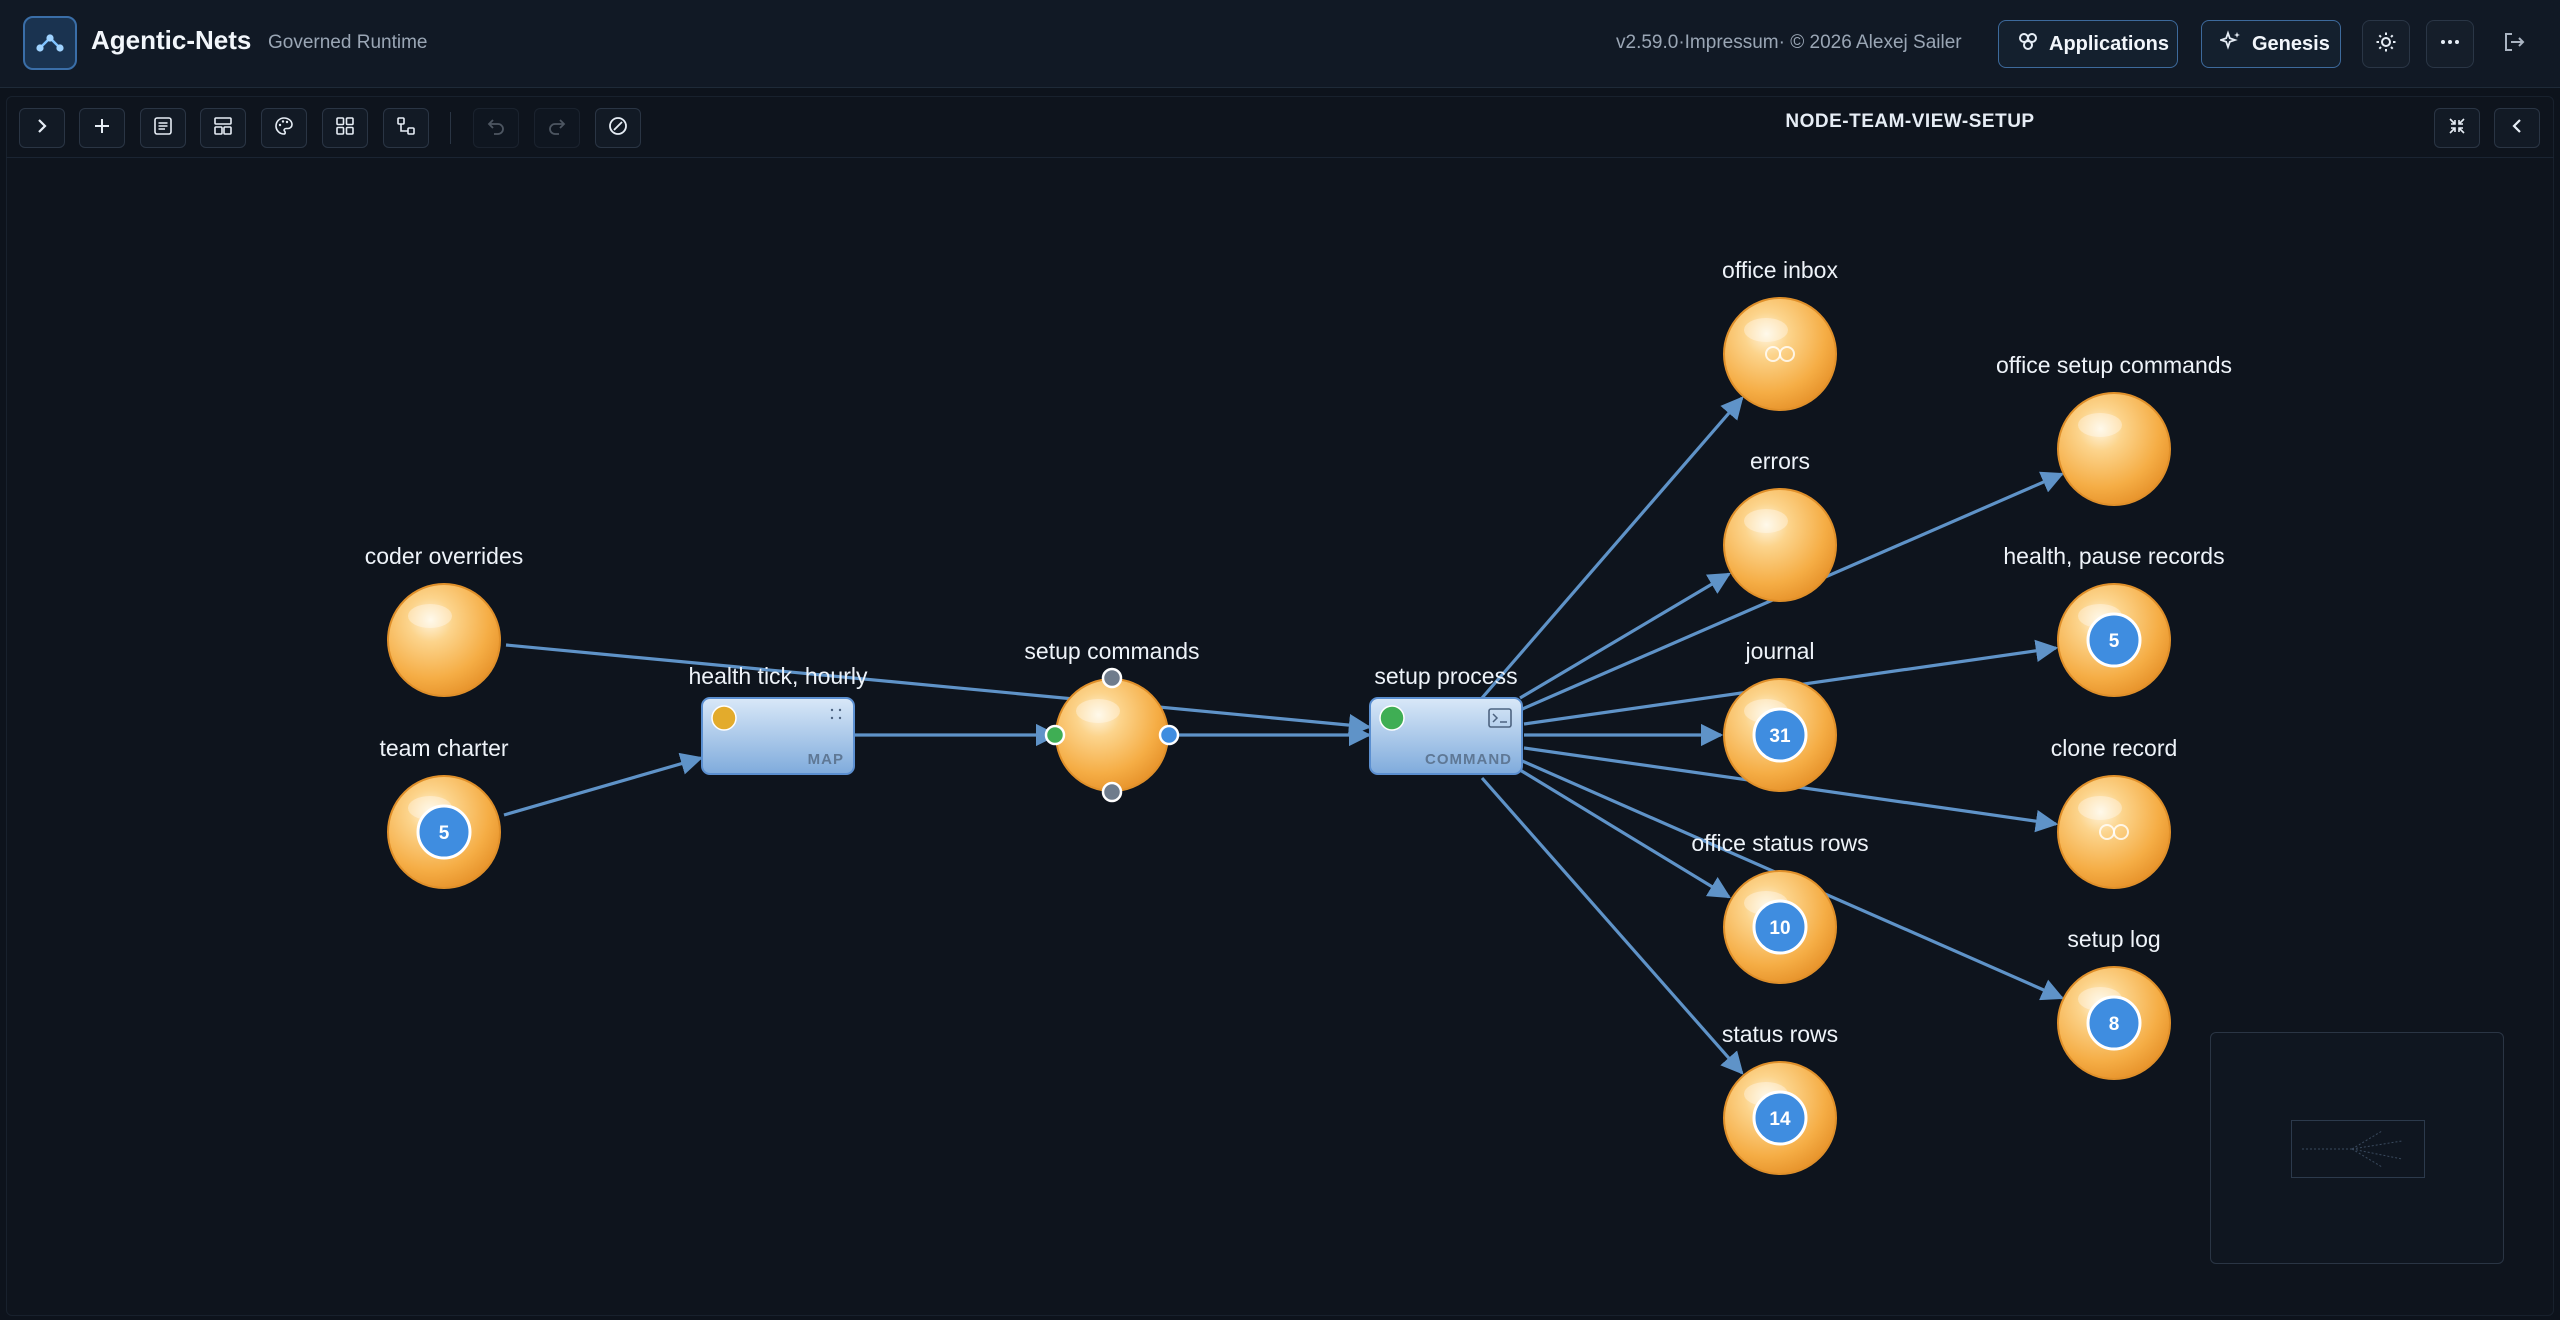 This screenshot has height=1320, width=2560. I want to click on chevron-right-icon, so click(42, 128).